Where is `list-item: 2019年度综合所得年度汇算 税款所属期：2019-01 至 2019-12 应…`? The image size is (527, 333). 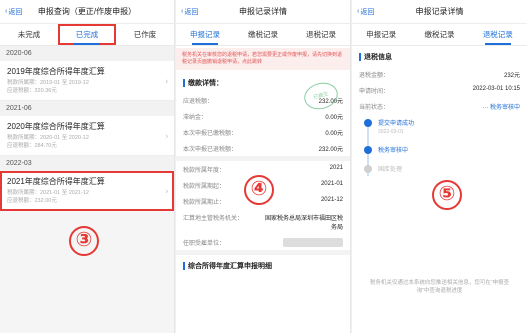
list-item: 2019年度综合所得年度汇算 税款所属期：2019-01 至 2019-12 应… is located at coordinates (87, 81).